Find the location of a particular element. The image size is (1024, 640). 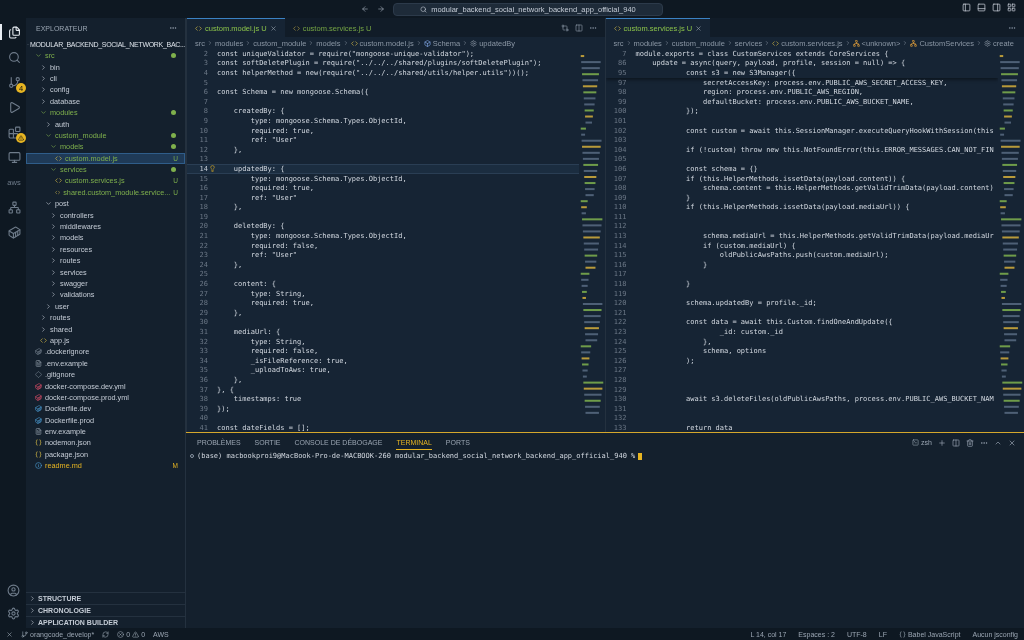

secondary-sidebar-icon is located at coordinates (996, 7).